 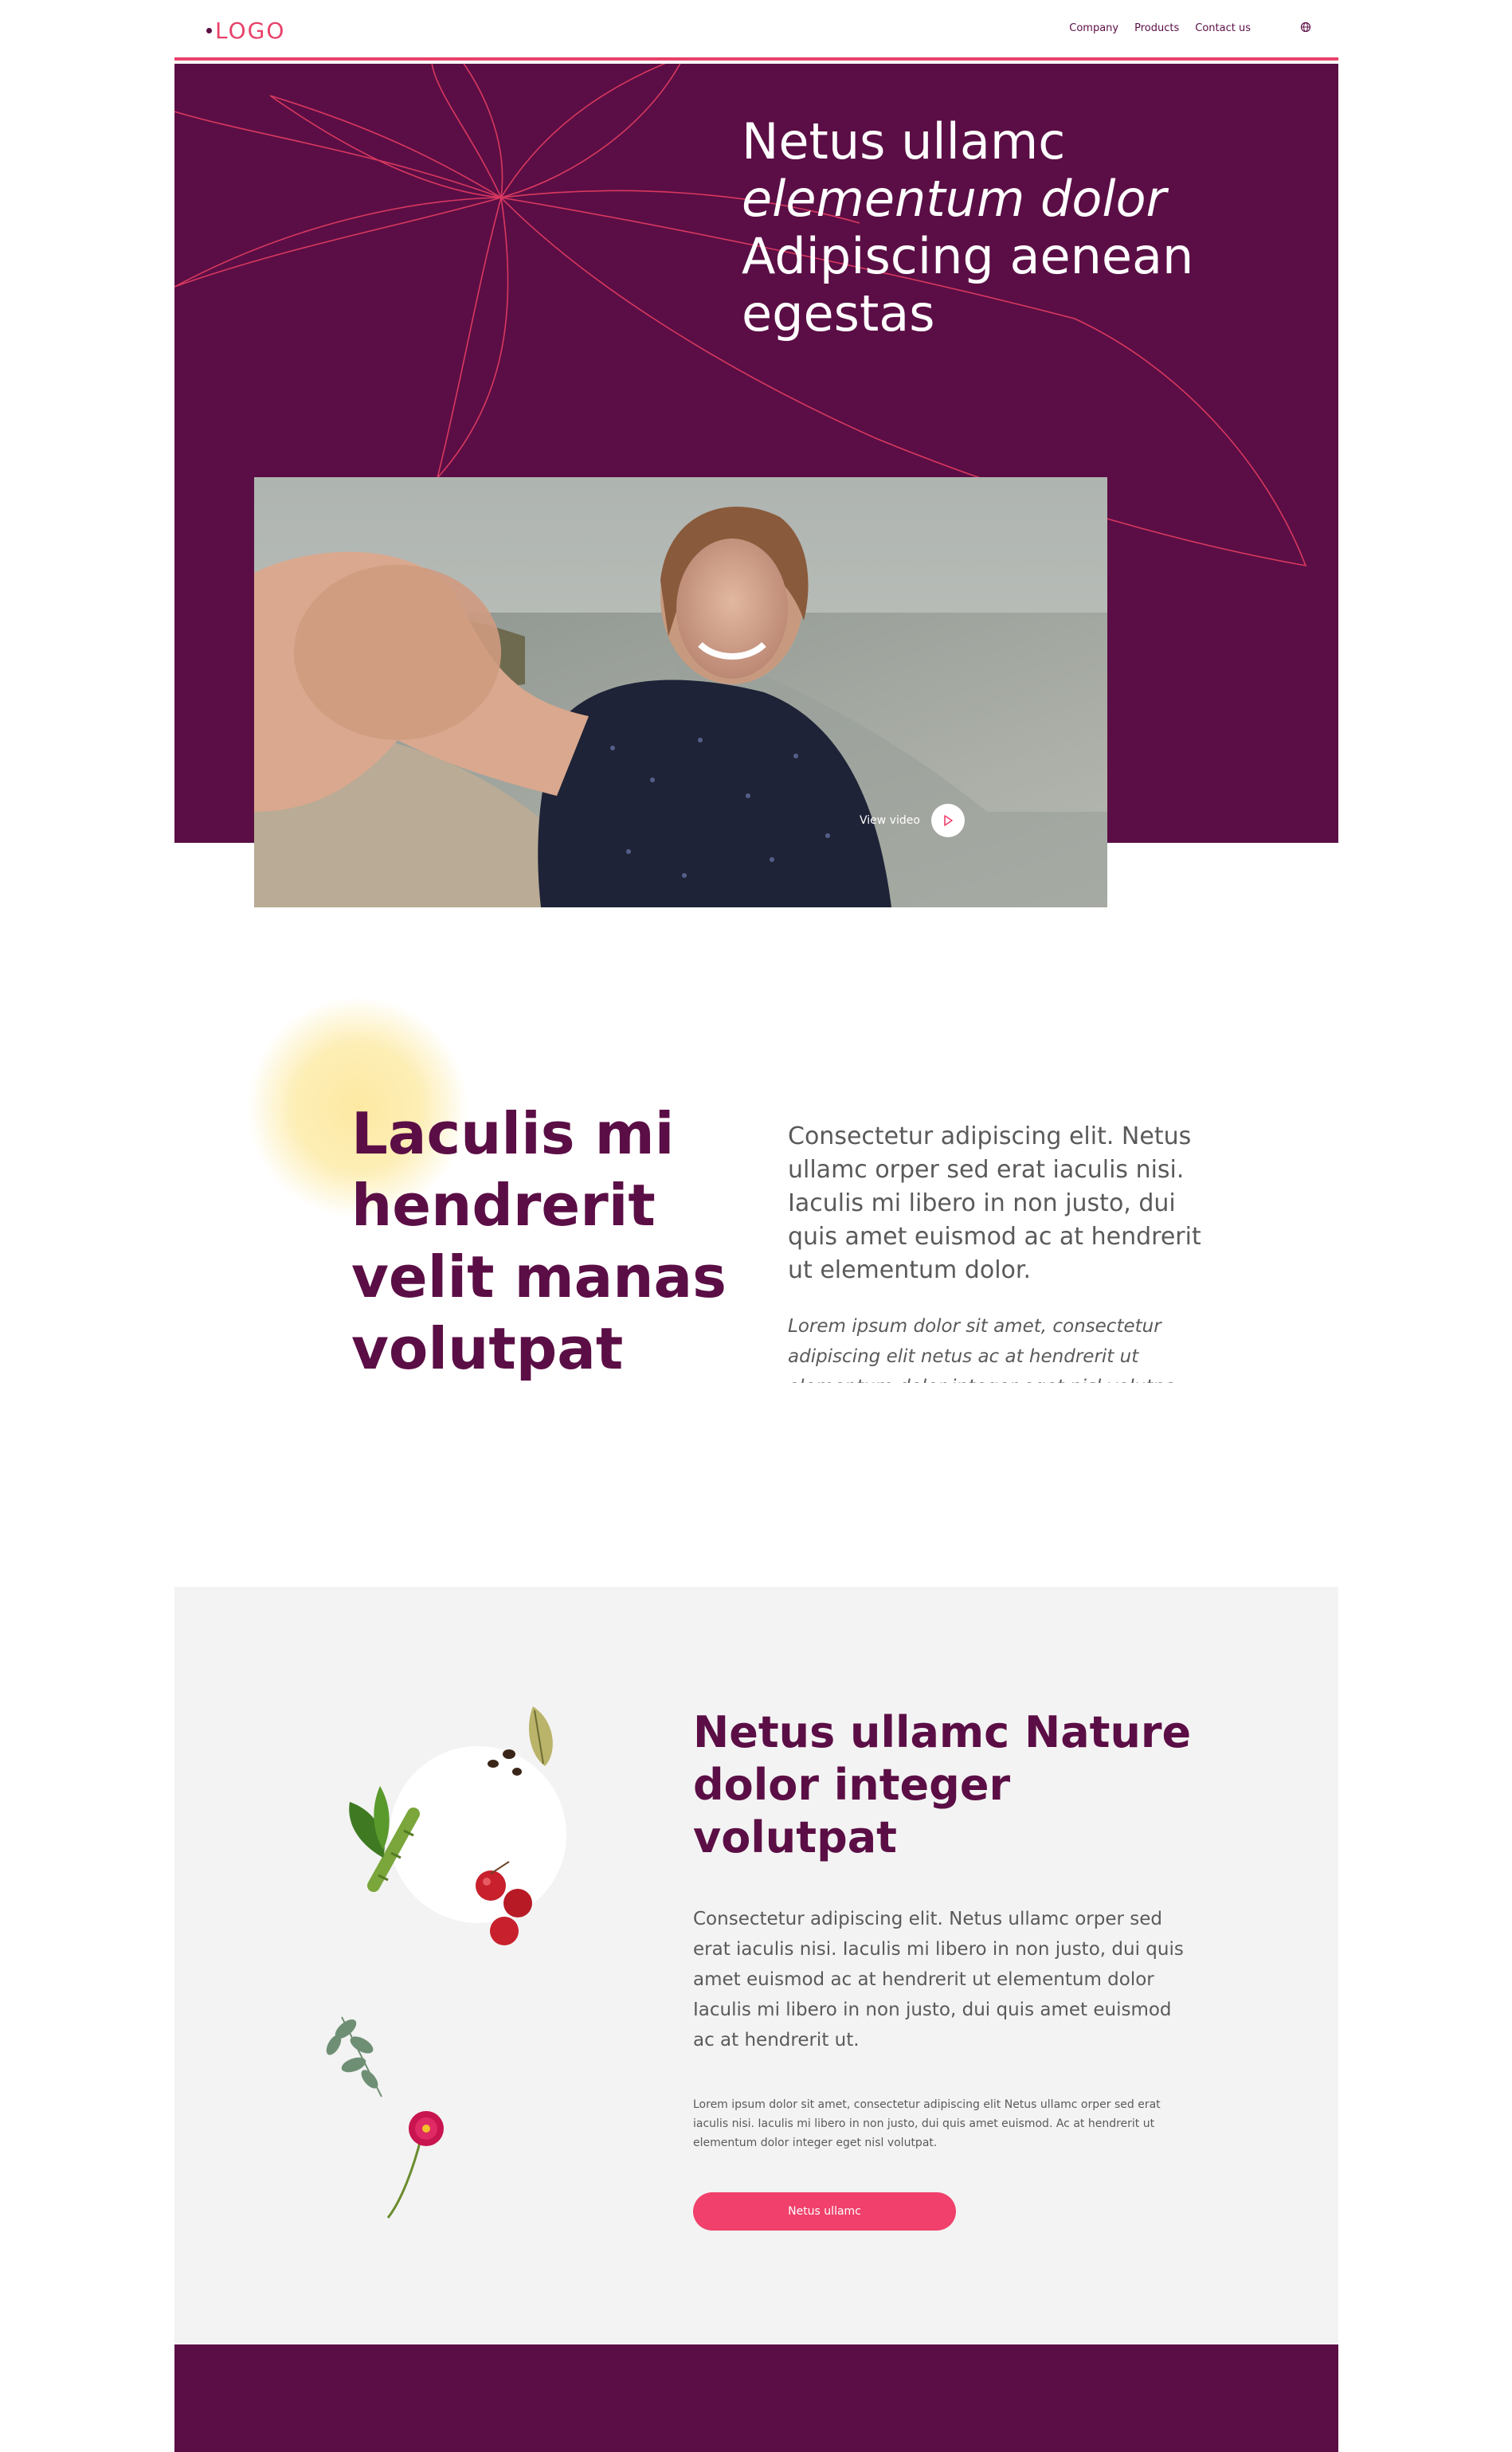 I want to click on hero-title-line1: Netus ullamc, so click(x=904, y=141).